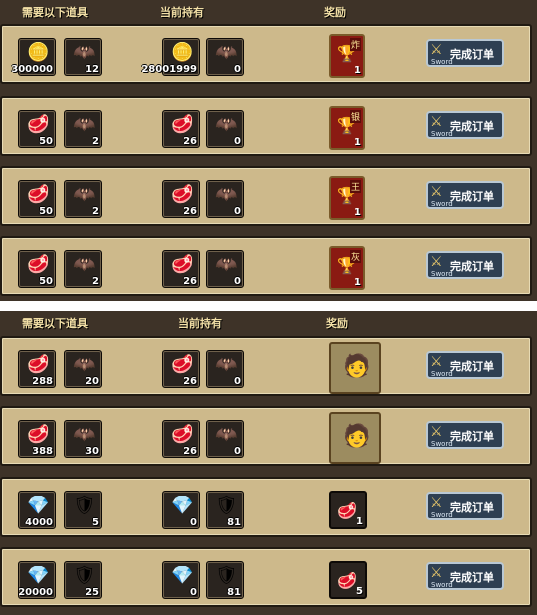 Image resolution: width=537 pixels, height=615 pixels. Describe the element at coordinates (347, 128) in the screenshot. I see `reward-slot: 🏆 银 1` at that location.